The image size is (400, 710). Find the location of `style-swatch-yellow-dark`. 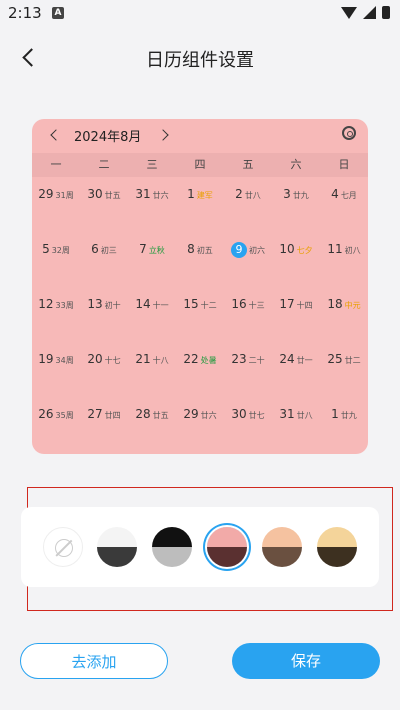

style-swatch-yellow-dark is located at coordinates (337, 547).